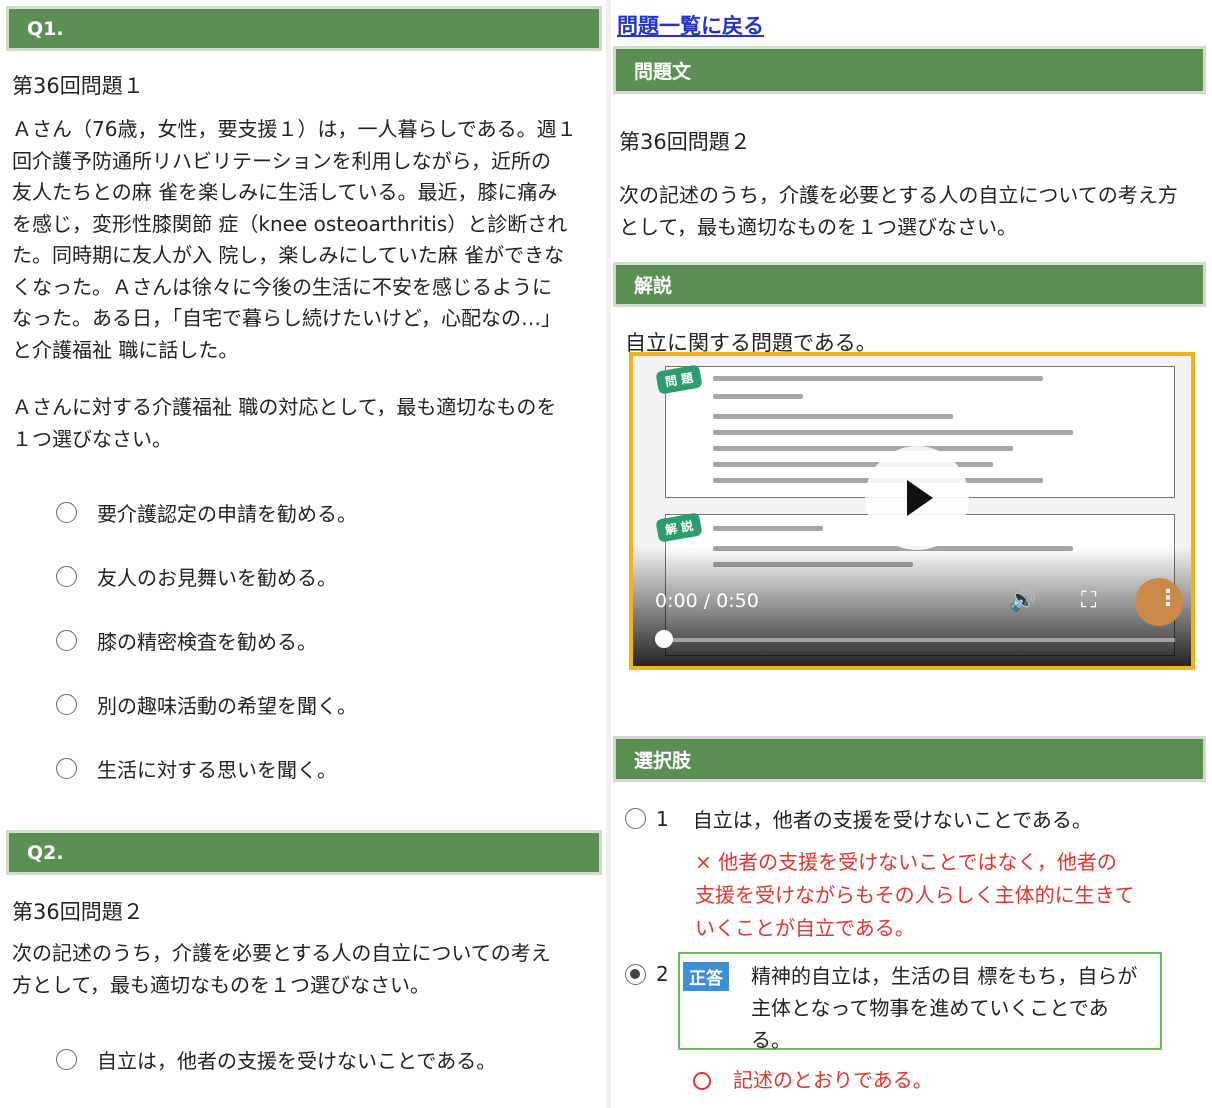 Image resolution: width=1212 pixels, height=1108 pixels. I want to click on q1-header: Q1., so click(304, 28).